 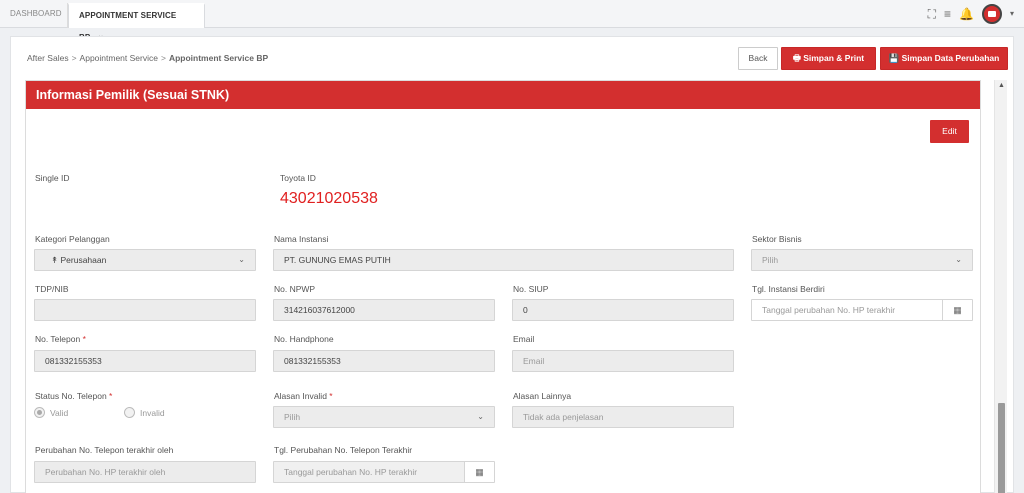 What do you see at coordinates (298, 178) in the screenshot?
I see `toyota-id-label: Toyota ID` at bounding box center [298, 178].